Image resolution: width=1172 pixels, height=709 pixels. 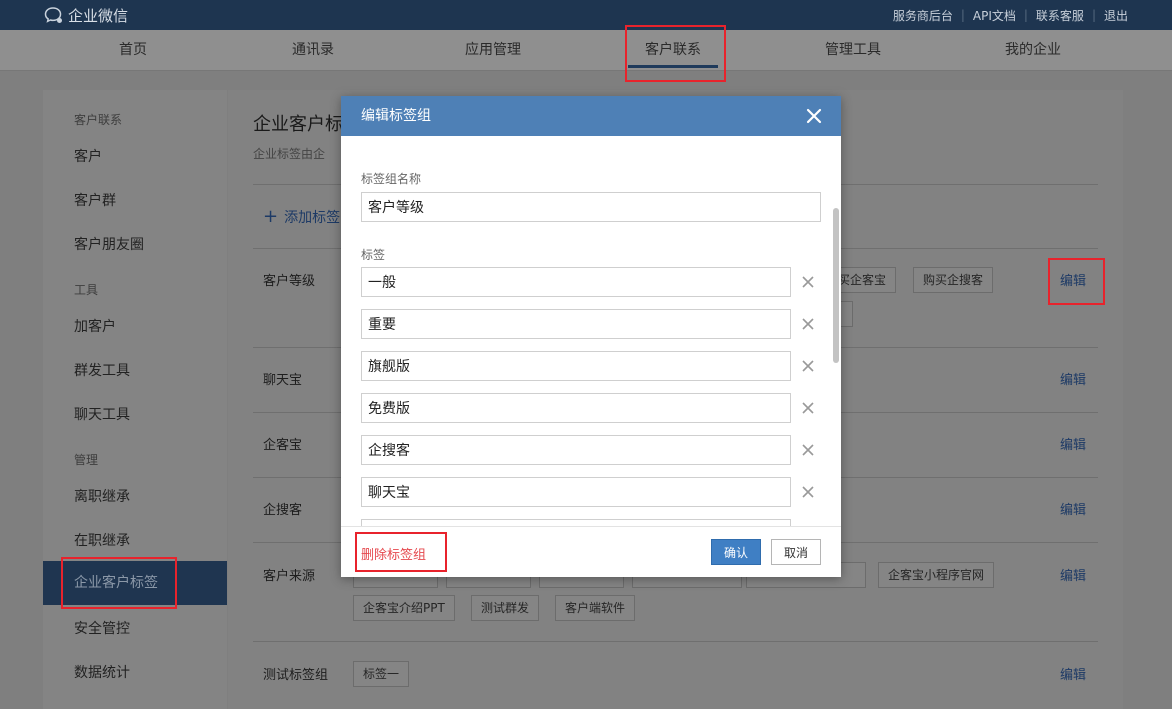 What do you see at coordinates (586, 50) in the screenshot?
I see `main-nav: 首页 通讯录 应用管理 客户联系 管理工具 我的企业` at bounding box center [586, 50].